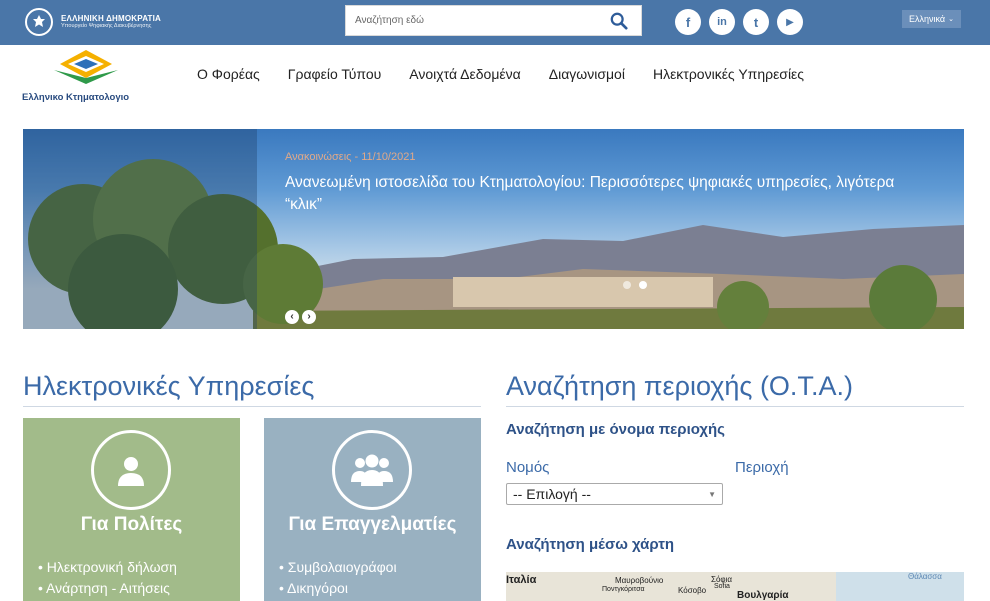 This screenshot has width=990, height=601. Describe the element at coordinates (925, 576) in the screenshot. I see `map-label: Θάλασσα` at that location.